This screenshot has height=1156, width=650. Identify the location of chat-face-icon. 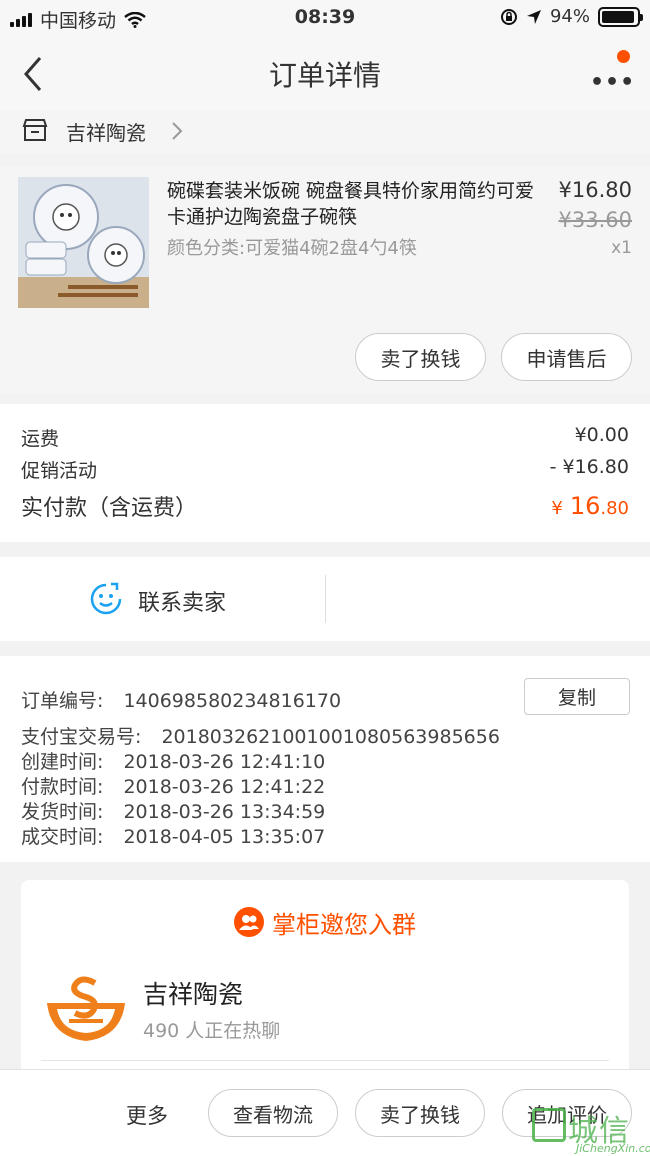
(106, 598).